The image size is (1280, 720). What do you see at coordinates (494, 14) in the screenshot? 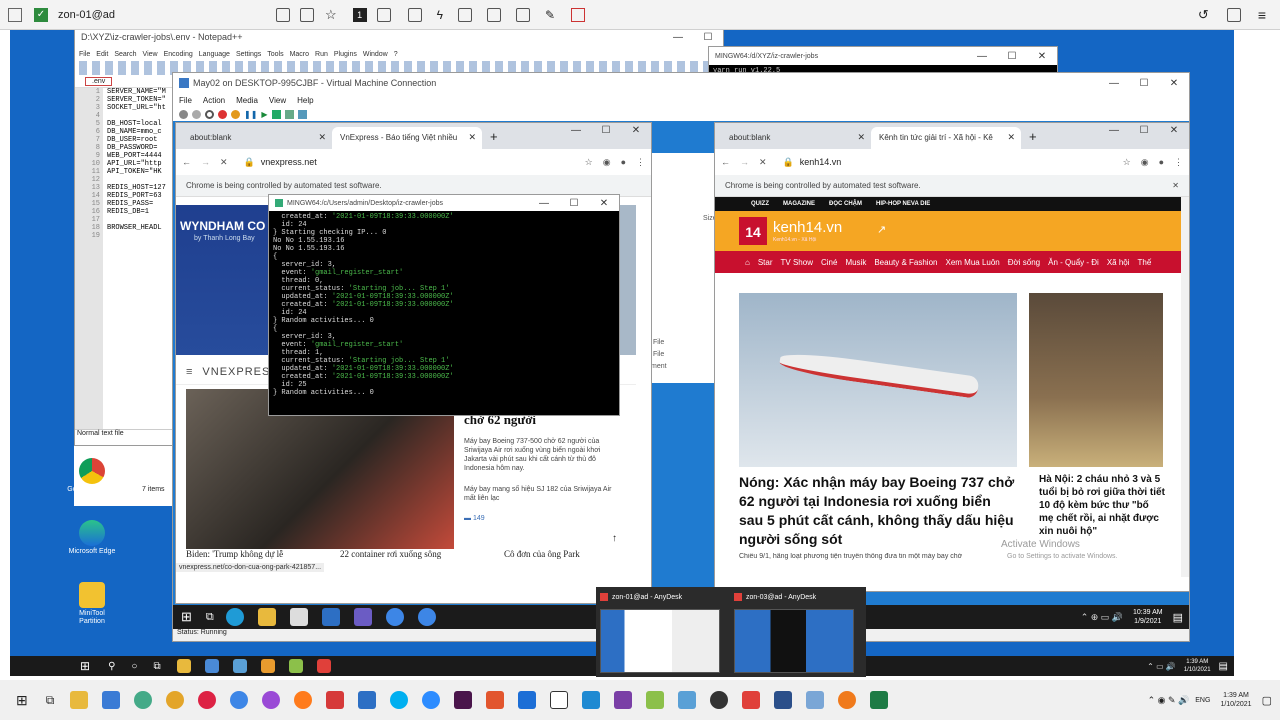
I see `screen-icon` at bounding box center [494, 14].